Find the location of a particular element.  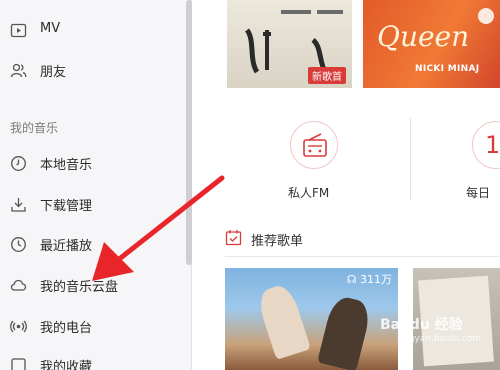

banner-right: Queen NICKI MINAJ is located at coordinates (431, 44).